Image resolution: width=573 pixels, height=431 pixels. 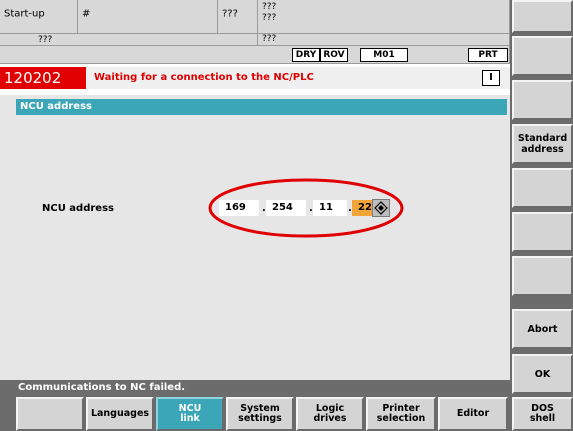 What do you see at coordinates (542, 232) in the screenshot?
I see `softkey-v6` at bounding box center [542, 232].